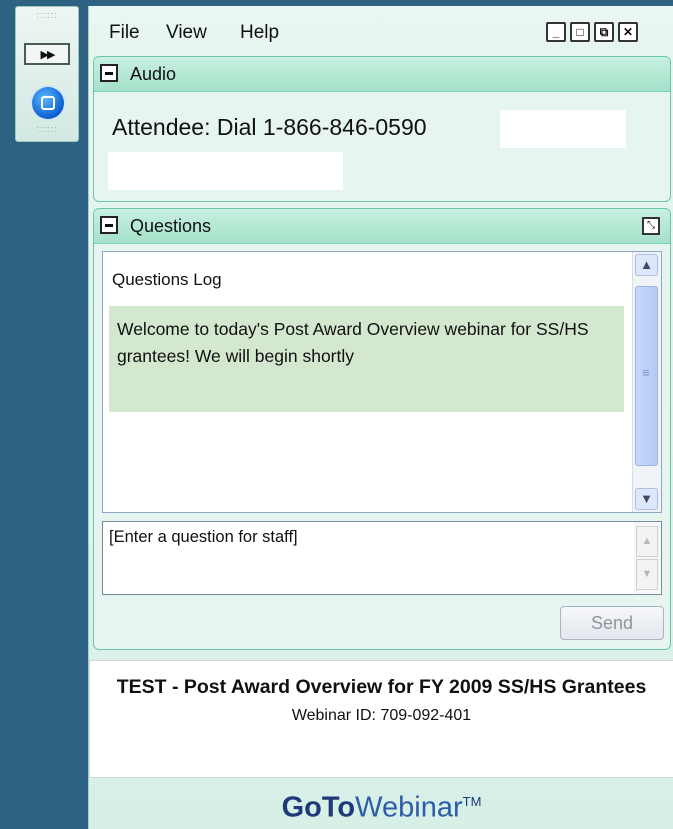 This screenshot has height=829, width=673. I want to click on popout-window-button: ⧉, so click(604, 32).